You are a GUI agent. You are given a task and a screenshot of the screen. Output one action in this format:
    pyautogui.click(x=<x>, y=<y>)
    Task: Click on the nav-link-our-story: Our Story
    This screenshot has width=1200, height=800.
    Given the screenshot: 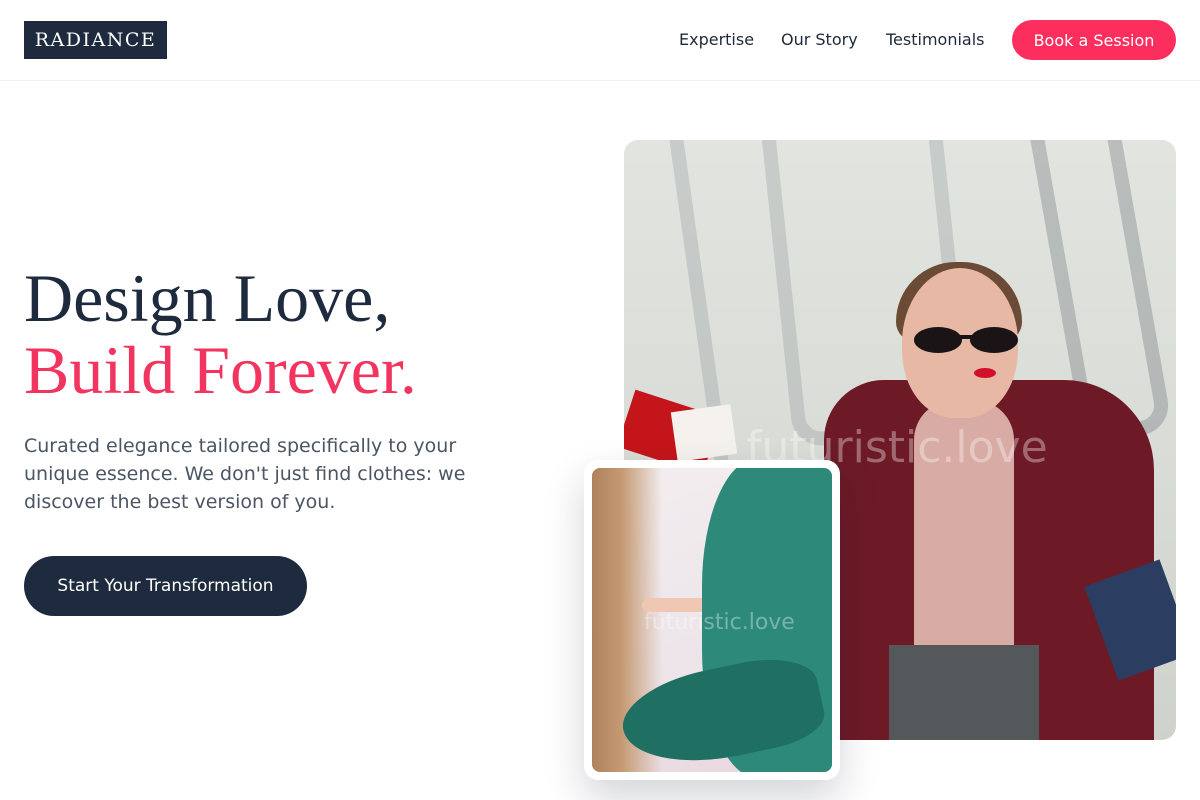 What is the action you would take?
    pyautogui.click(x=819, y=39)
    